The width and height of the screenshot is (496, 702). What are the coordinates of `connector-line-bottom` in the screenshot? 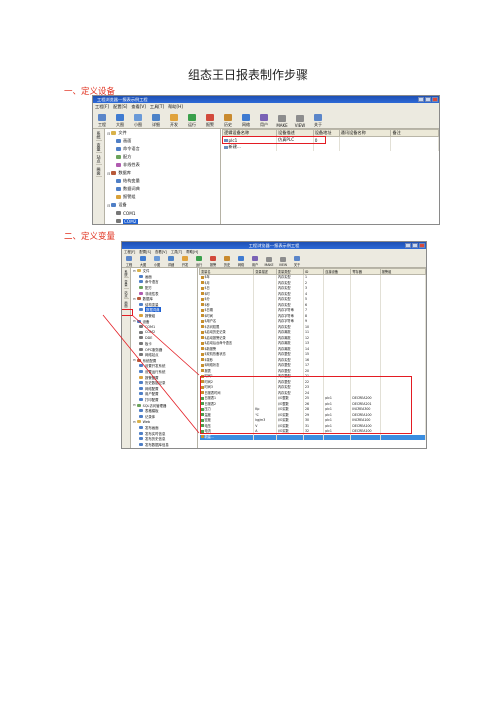 It's located at (151, 374).